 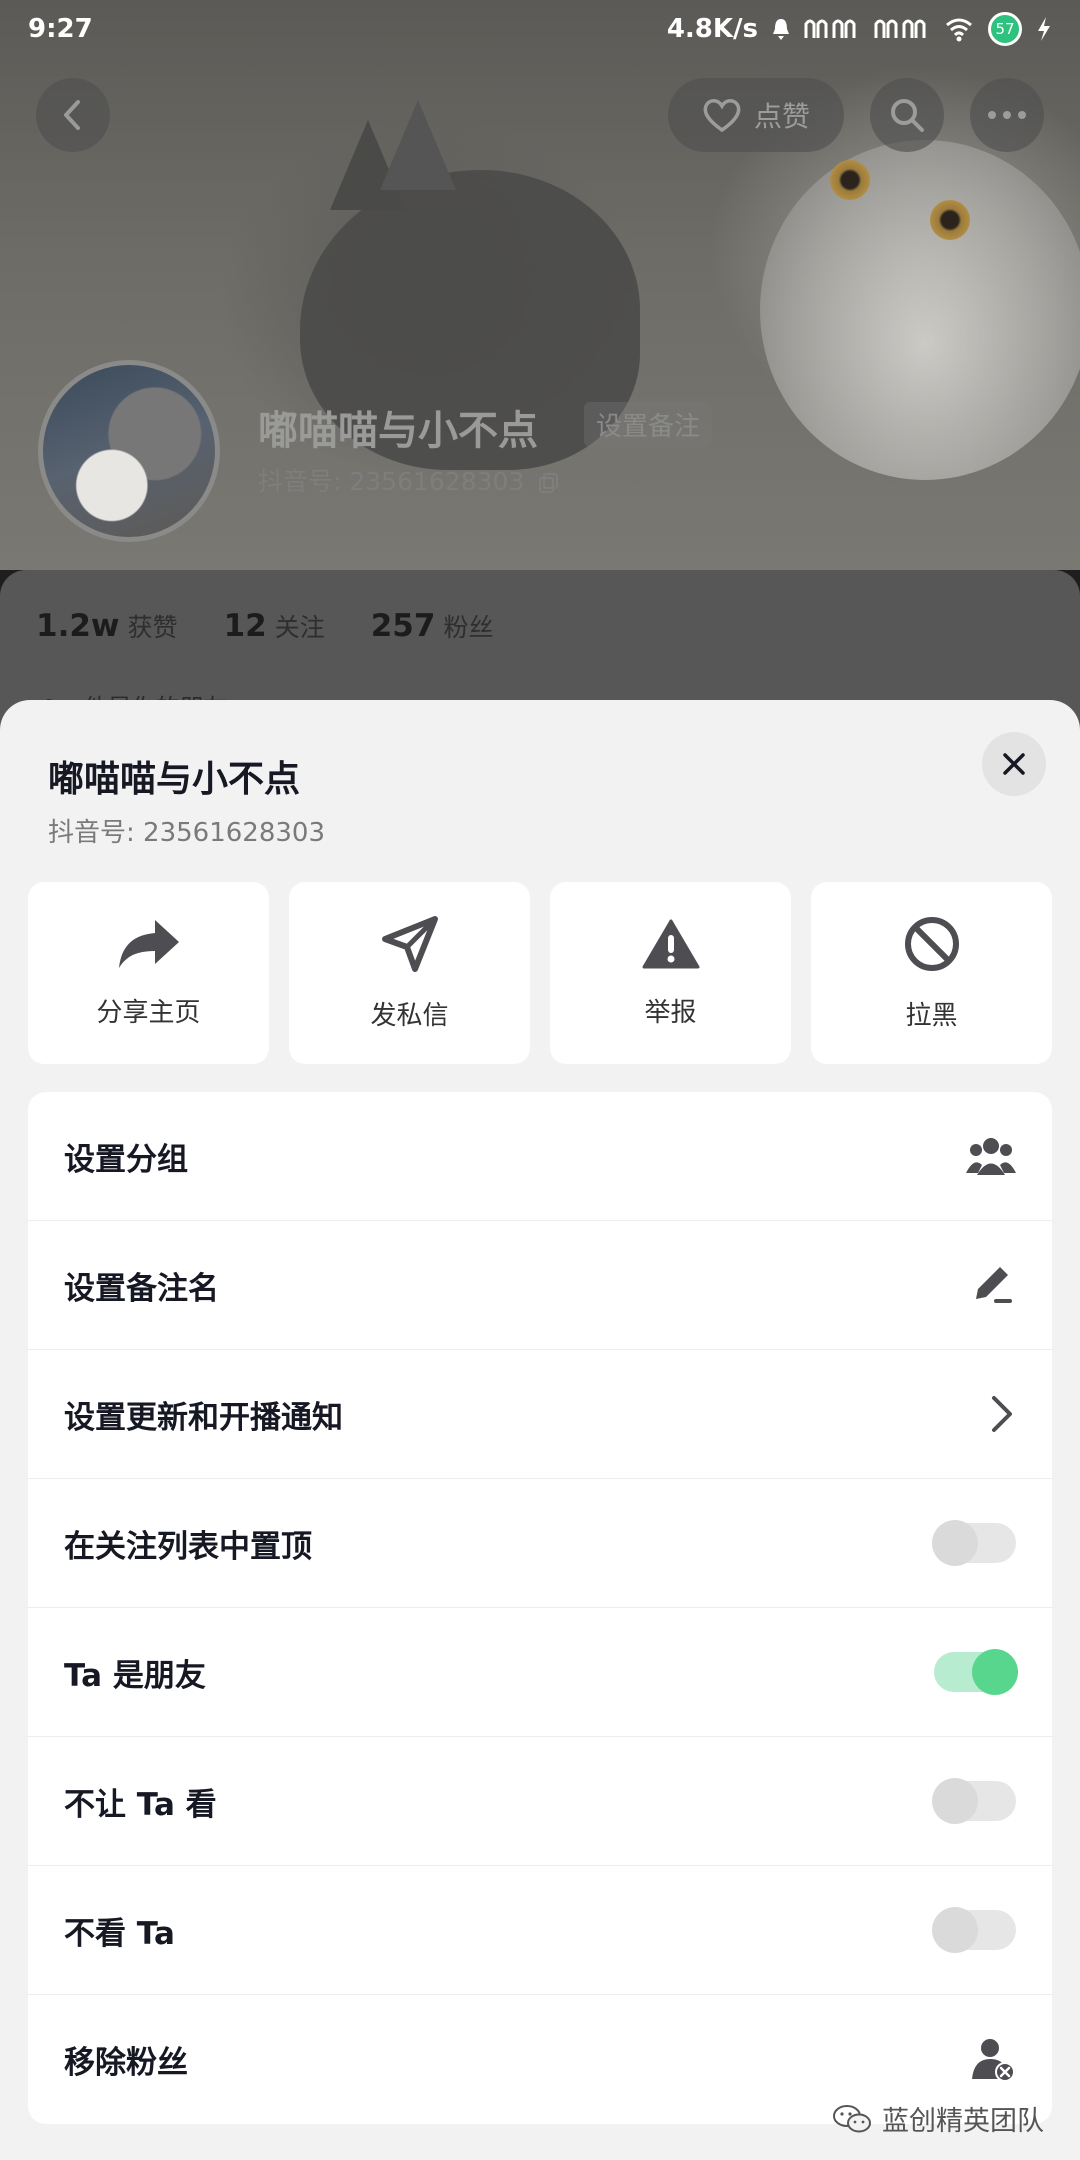 I want to click on menu-item-is-friend: Ta 是朋友, so click(x=540, y=1672).